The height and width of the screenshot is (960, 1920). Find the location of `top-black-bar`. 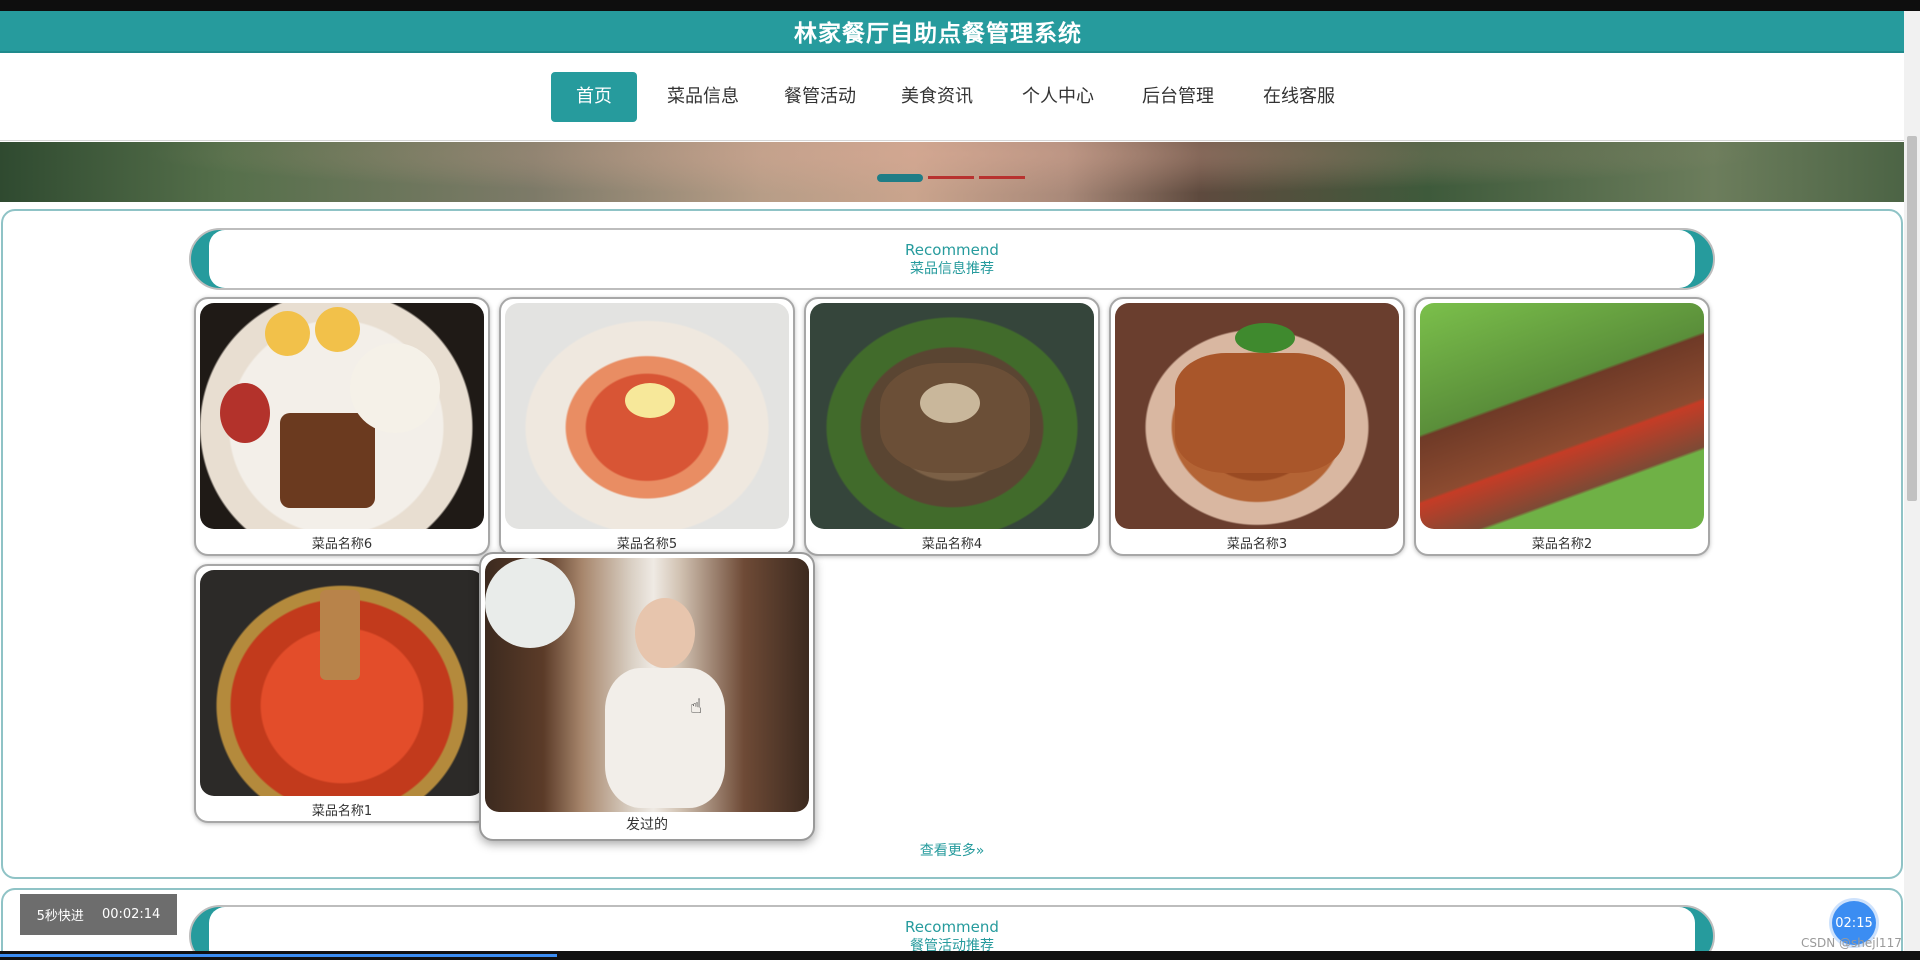

top-black-bar is located at coordinates (960, 5).